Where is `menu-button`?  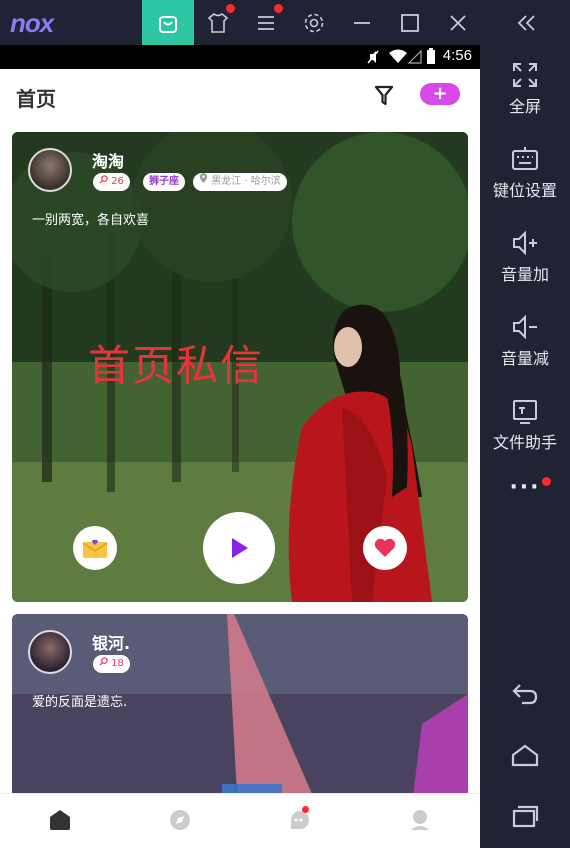 menu-button is located at coordinates (266, 22).